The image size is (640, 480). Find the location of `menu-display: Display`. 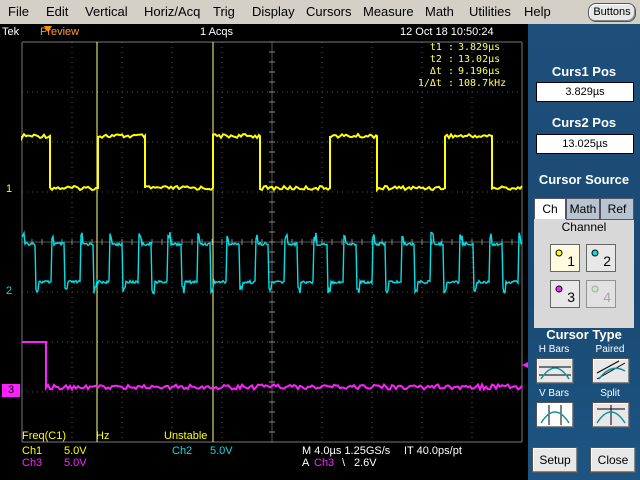

menu-display: Display is located at coordinates (273, 11).